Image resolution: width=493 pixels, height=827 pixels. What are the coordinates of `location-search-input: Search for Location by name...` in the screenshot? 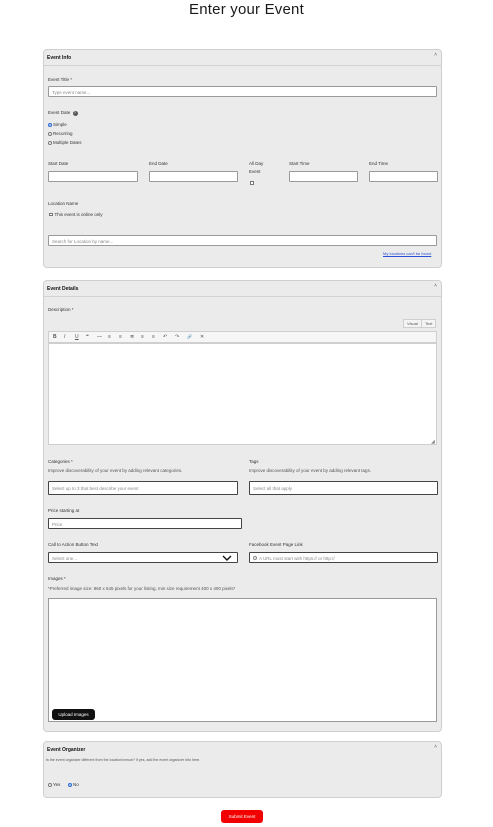 It's located at (242, 240).